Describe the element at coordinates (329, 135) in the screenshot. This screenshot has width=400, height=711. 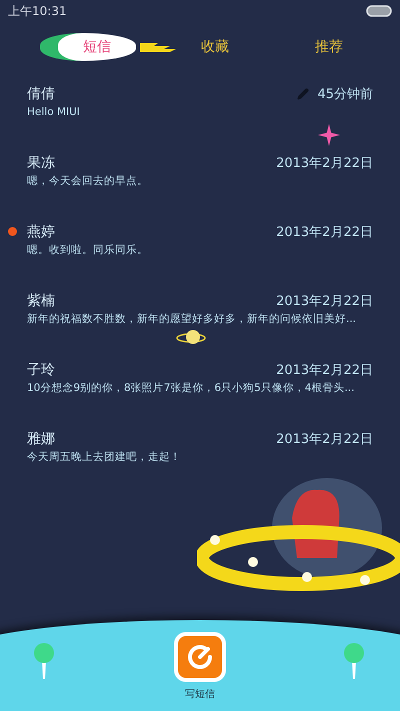
I see `star-icon` at that location.